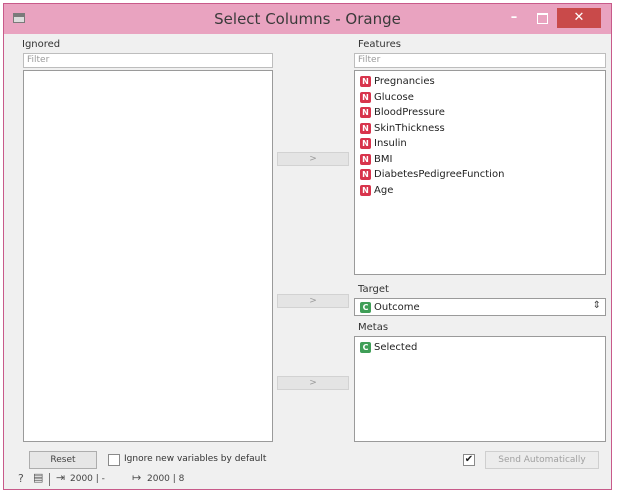 The height and width of the screenshot is (493, 617). Describe the element at coordinates (313, 383) in the screenshot. I see `move-to-metas-button: >` at that location.